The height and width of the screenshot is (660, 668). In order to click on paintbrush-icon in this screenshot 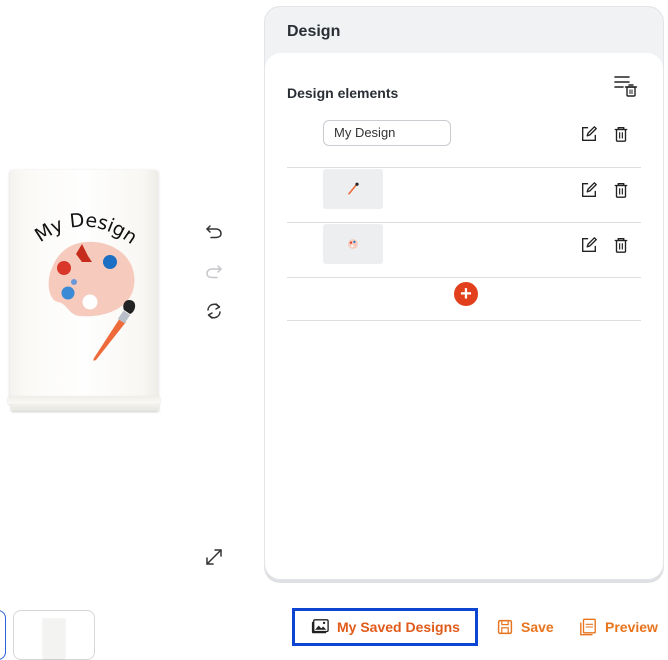, I will do `click(353, 188)`.